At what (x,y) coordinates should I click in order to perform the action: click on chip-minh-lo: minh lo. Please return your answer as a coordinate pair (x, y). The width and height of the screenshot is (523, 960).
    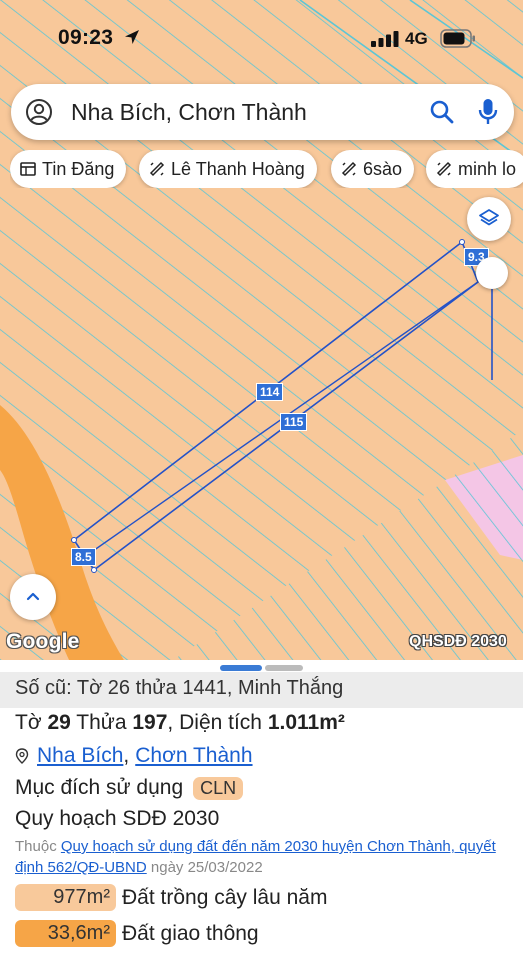
    Looking at the image, I should click on (474, 169).